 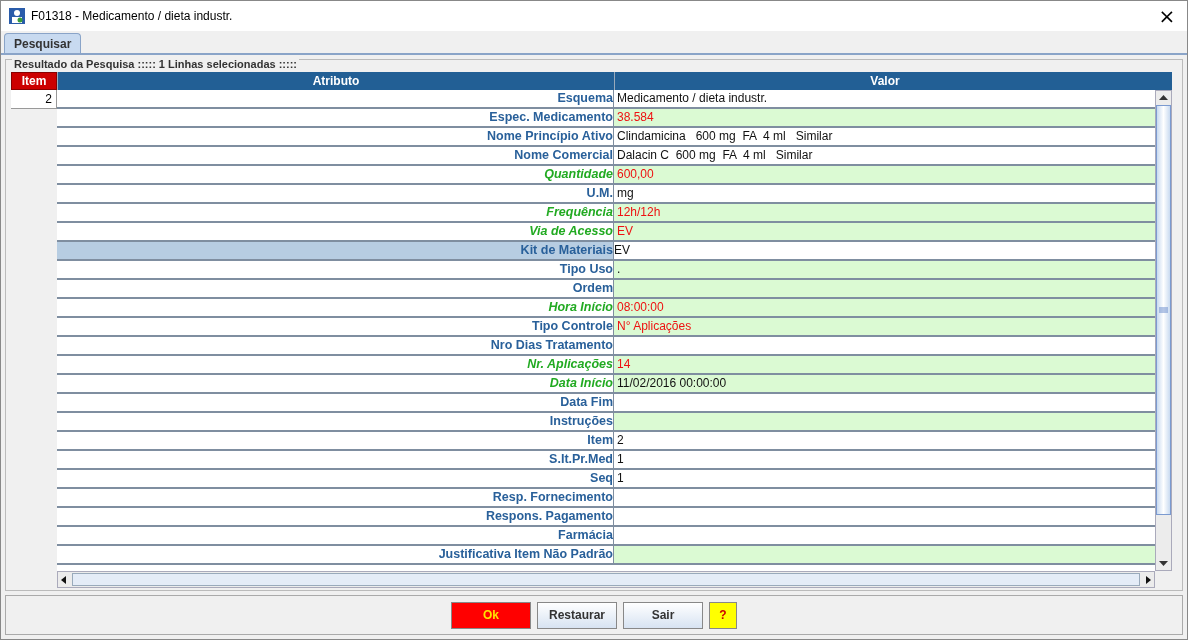 I want to click on value-cell: ., so click(x=884, y=270).